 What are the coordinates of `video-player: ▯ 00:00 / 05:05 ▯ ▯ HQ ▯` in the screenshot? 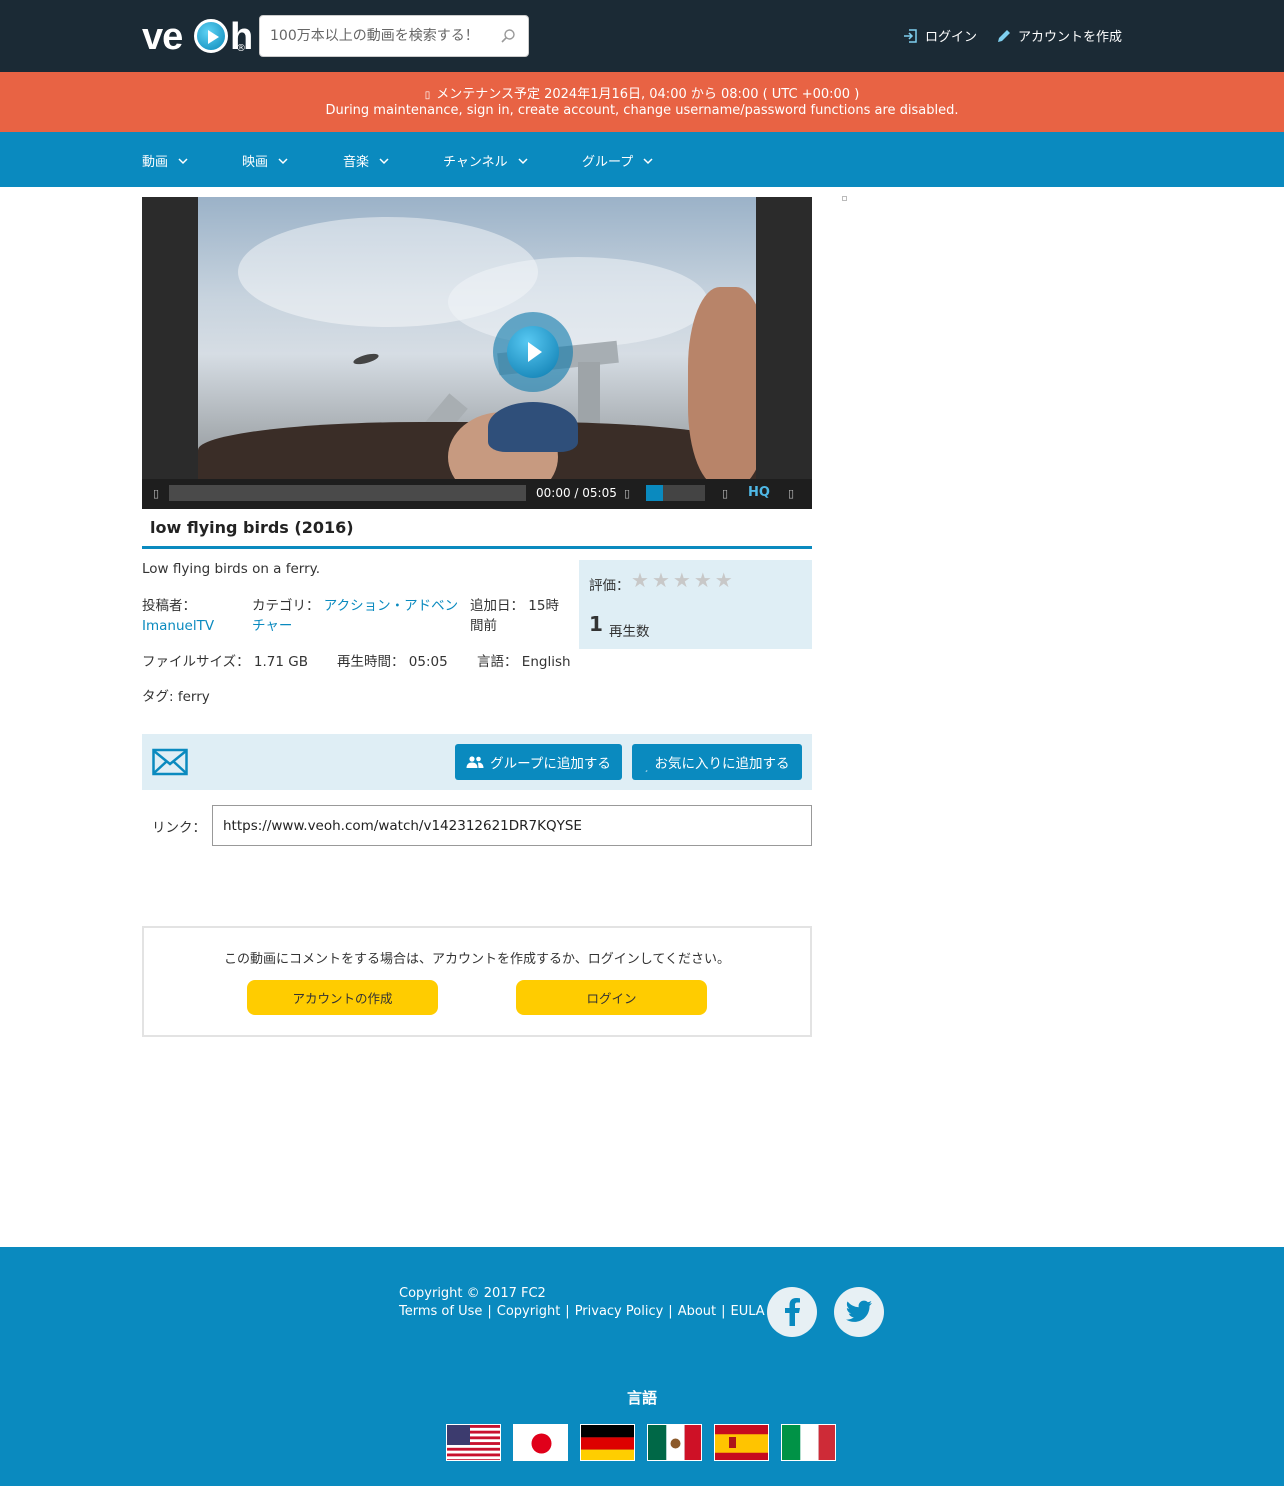 It's located at (477, 353).